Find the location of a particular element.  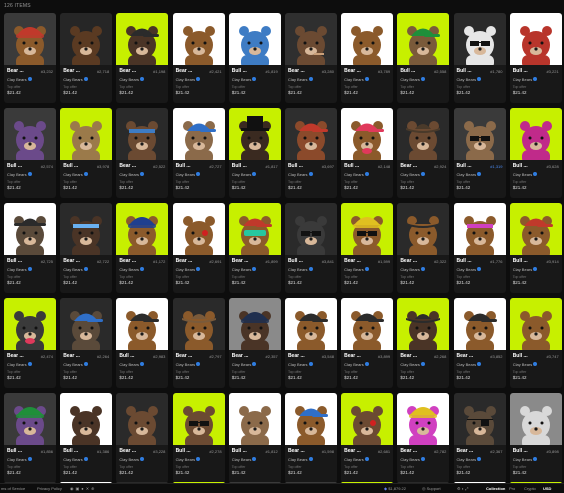

privacy-link: Privacy Policy is located at coordinates (49, 488).